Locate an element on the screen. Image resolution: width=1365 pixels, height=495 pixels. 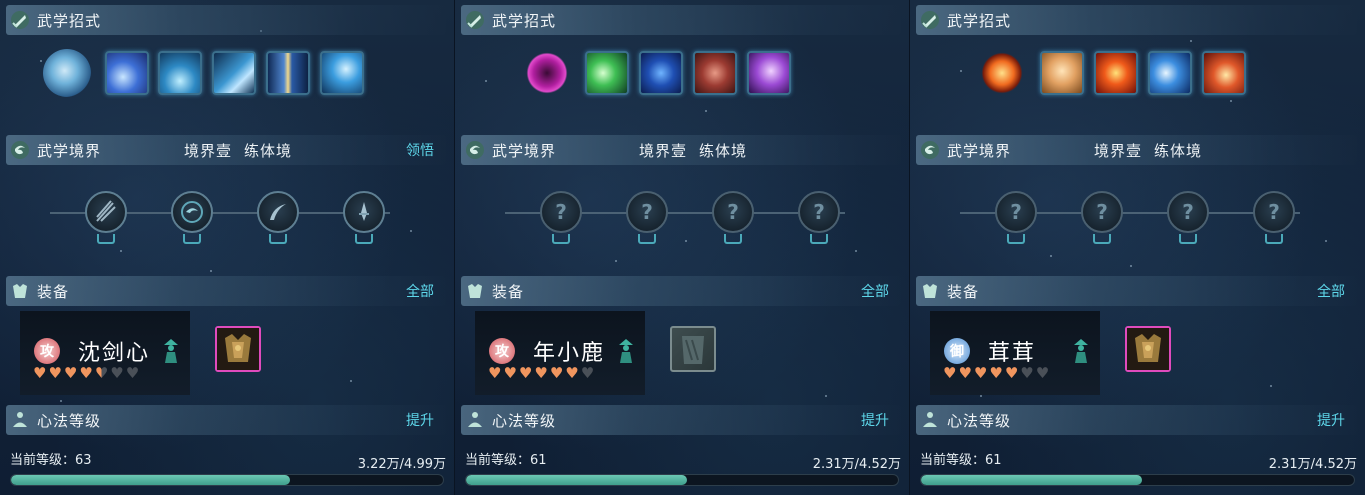
armor-icon is located at coordinates (475, 291).